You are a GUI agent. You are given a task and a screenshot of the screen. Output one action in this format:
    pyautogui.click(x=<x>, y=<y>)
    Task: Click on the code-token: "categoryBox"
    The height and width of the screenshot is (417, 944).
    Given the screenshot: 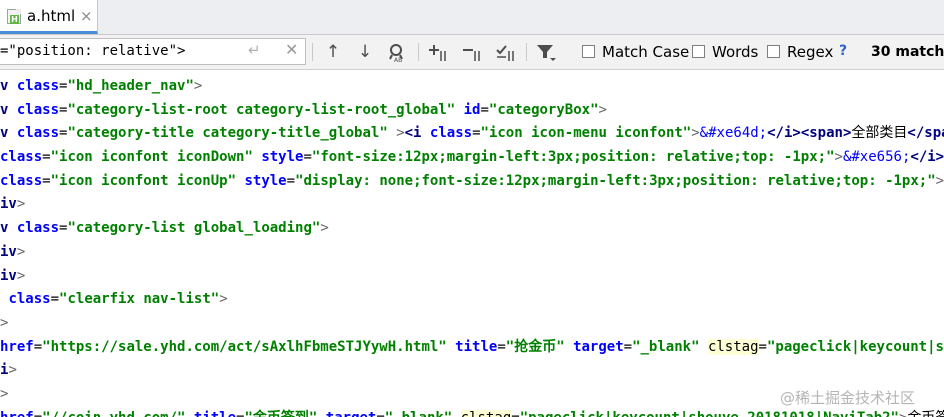 What is the action you would take?
    pyautogui.click(x=543, y=110)
    